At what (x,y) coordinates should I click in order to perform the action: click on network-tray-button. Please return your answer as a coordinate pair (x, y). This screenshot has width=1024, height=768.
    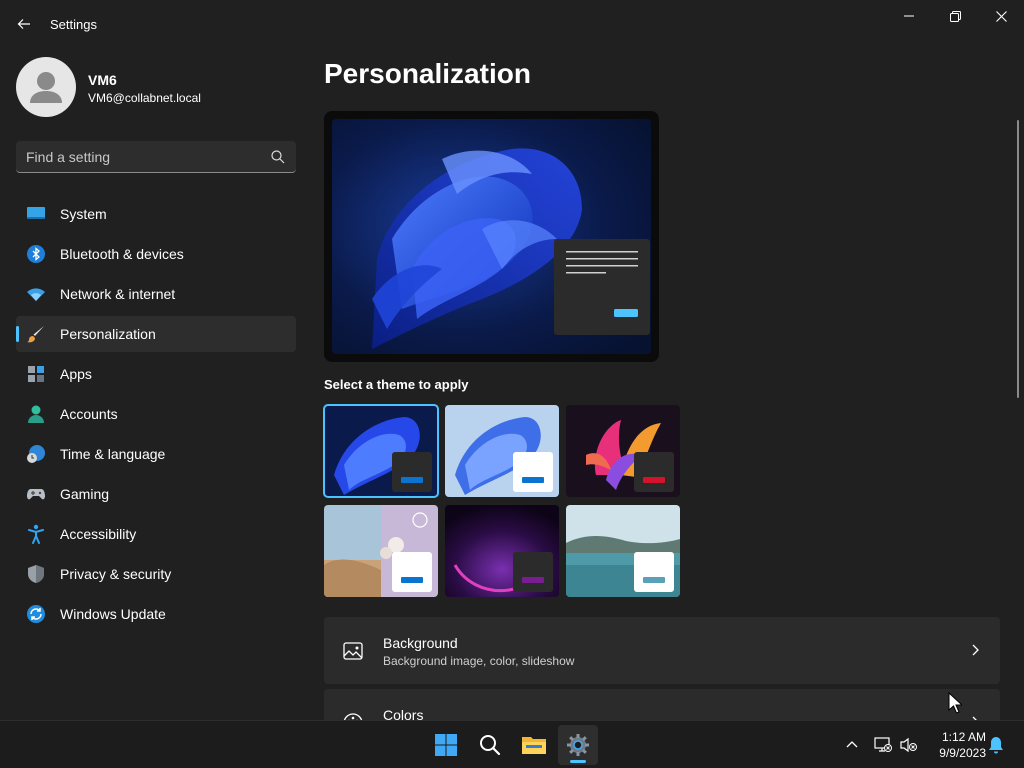
    Looking at the image, I should click on (883, 745).